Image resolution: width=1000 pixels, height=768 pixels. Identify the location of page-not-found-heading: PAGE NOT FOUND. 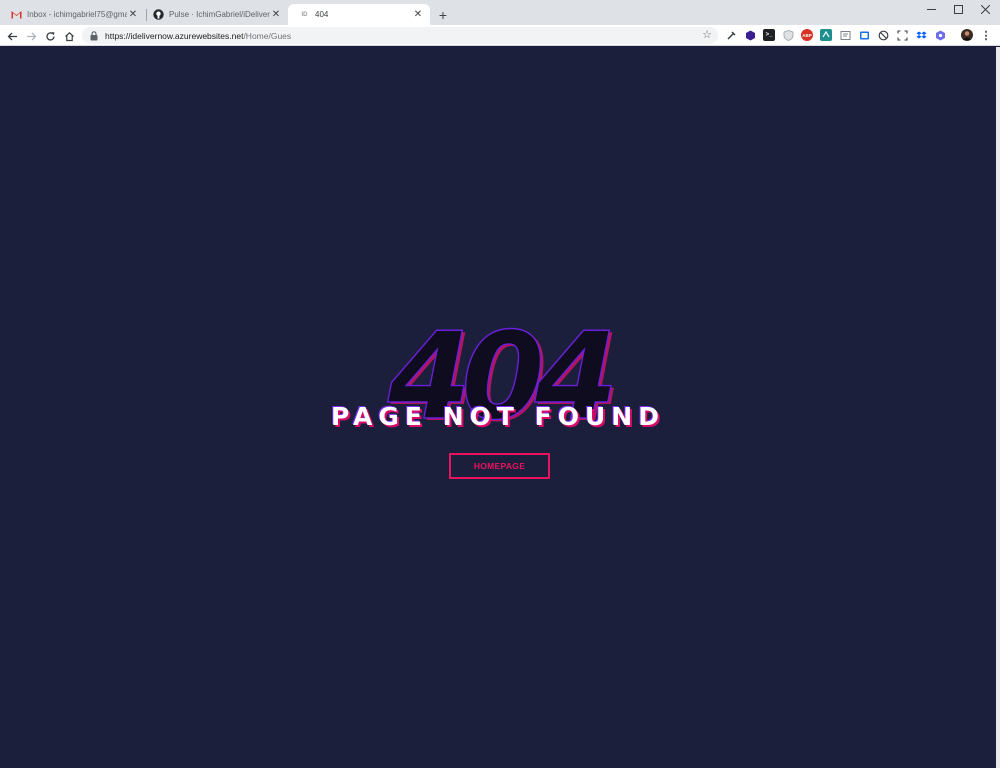
(498, 416).